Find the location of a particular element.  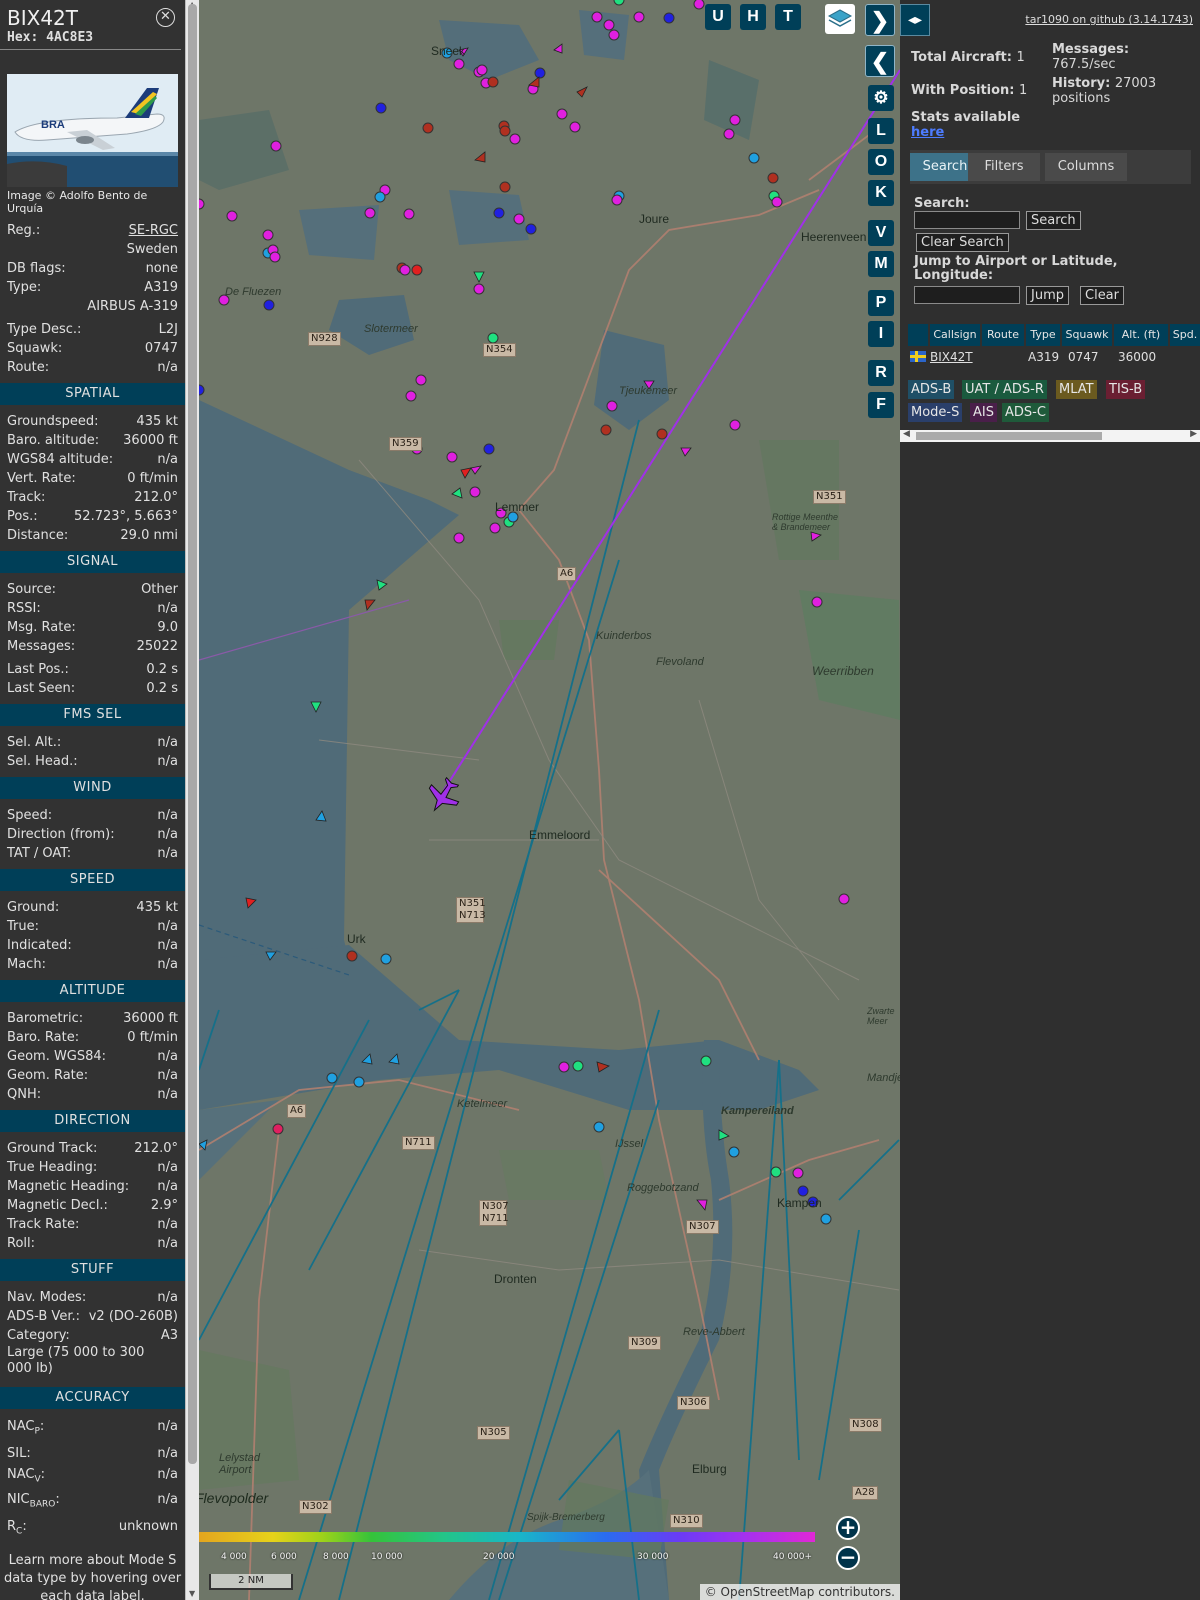

tab-columns: Columns is located at coordinates (1086, 167).